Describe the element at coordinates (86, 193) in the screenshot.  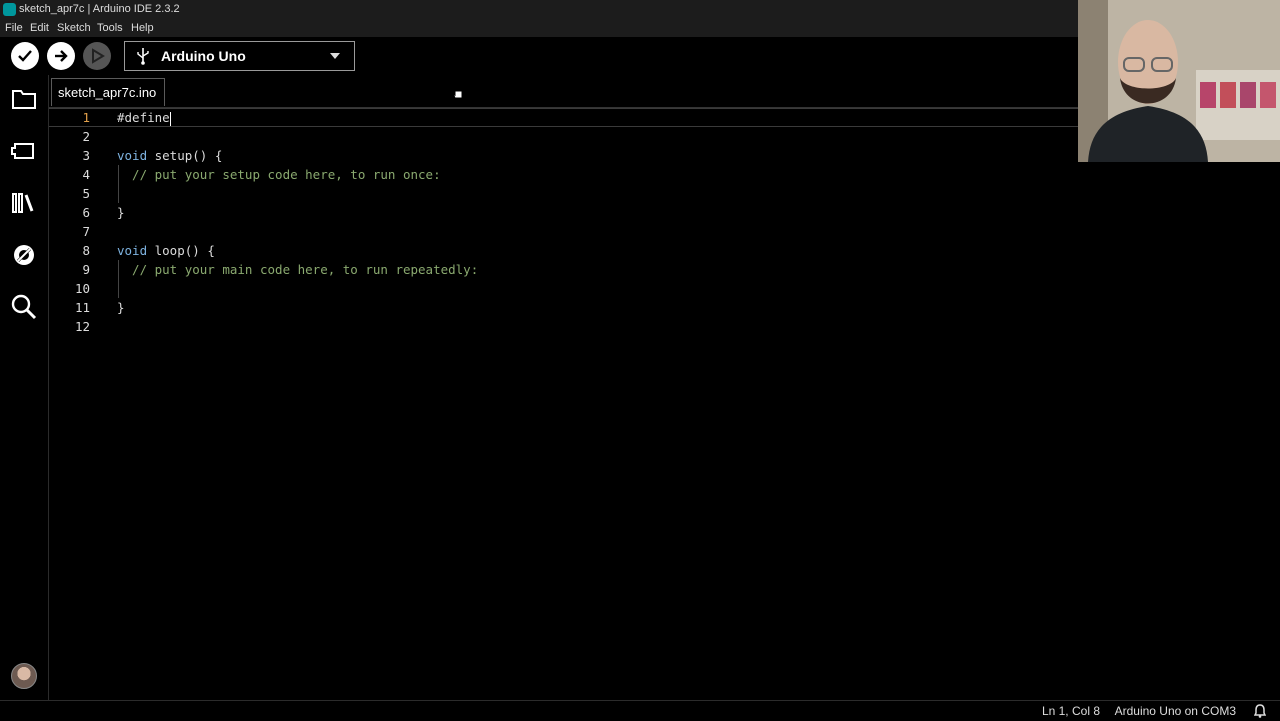
I see `line-number: 5` at that location.